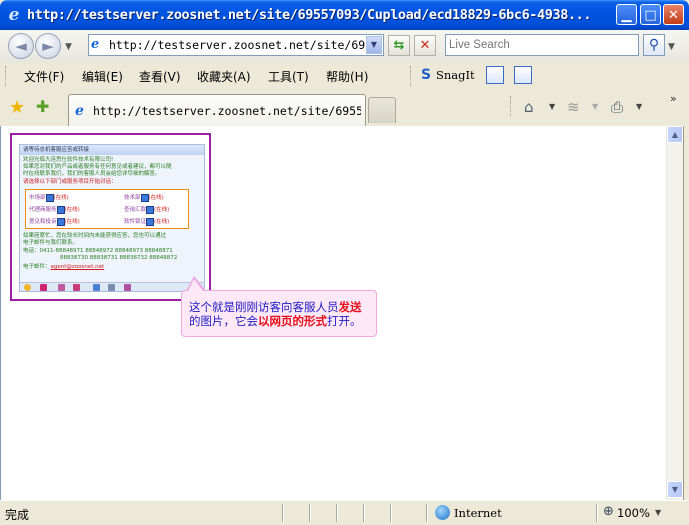 Image resolution: width=689 pixels, height=525 pixels. Describe the element at coordinates (617, 107) in the screenshot. I see `print-icon: ⎙` at that location.